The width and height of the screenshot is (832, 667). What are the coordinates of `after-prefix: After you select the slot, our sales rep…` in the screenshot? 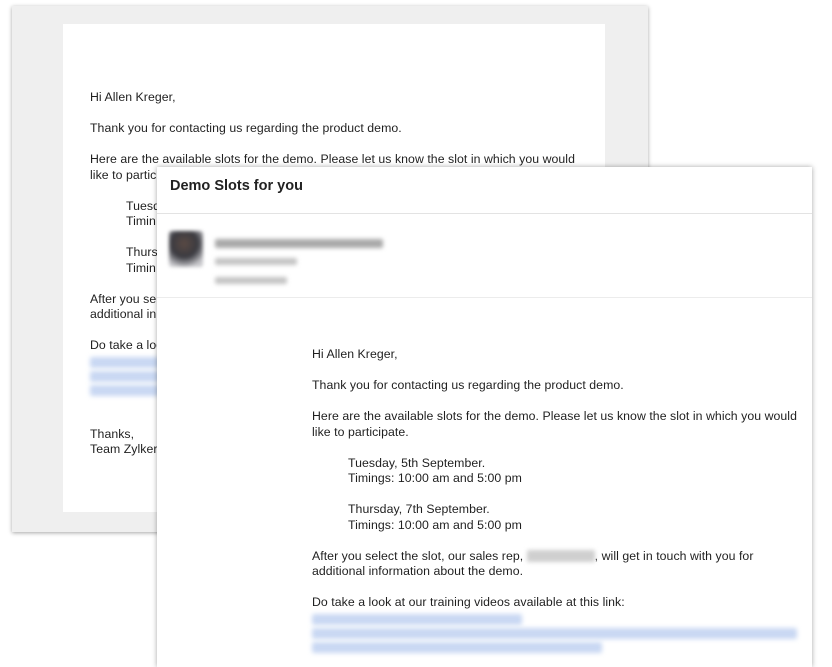 It's located at (419, 555).